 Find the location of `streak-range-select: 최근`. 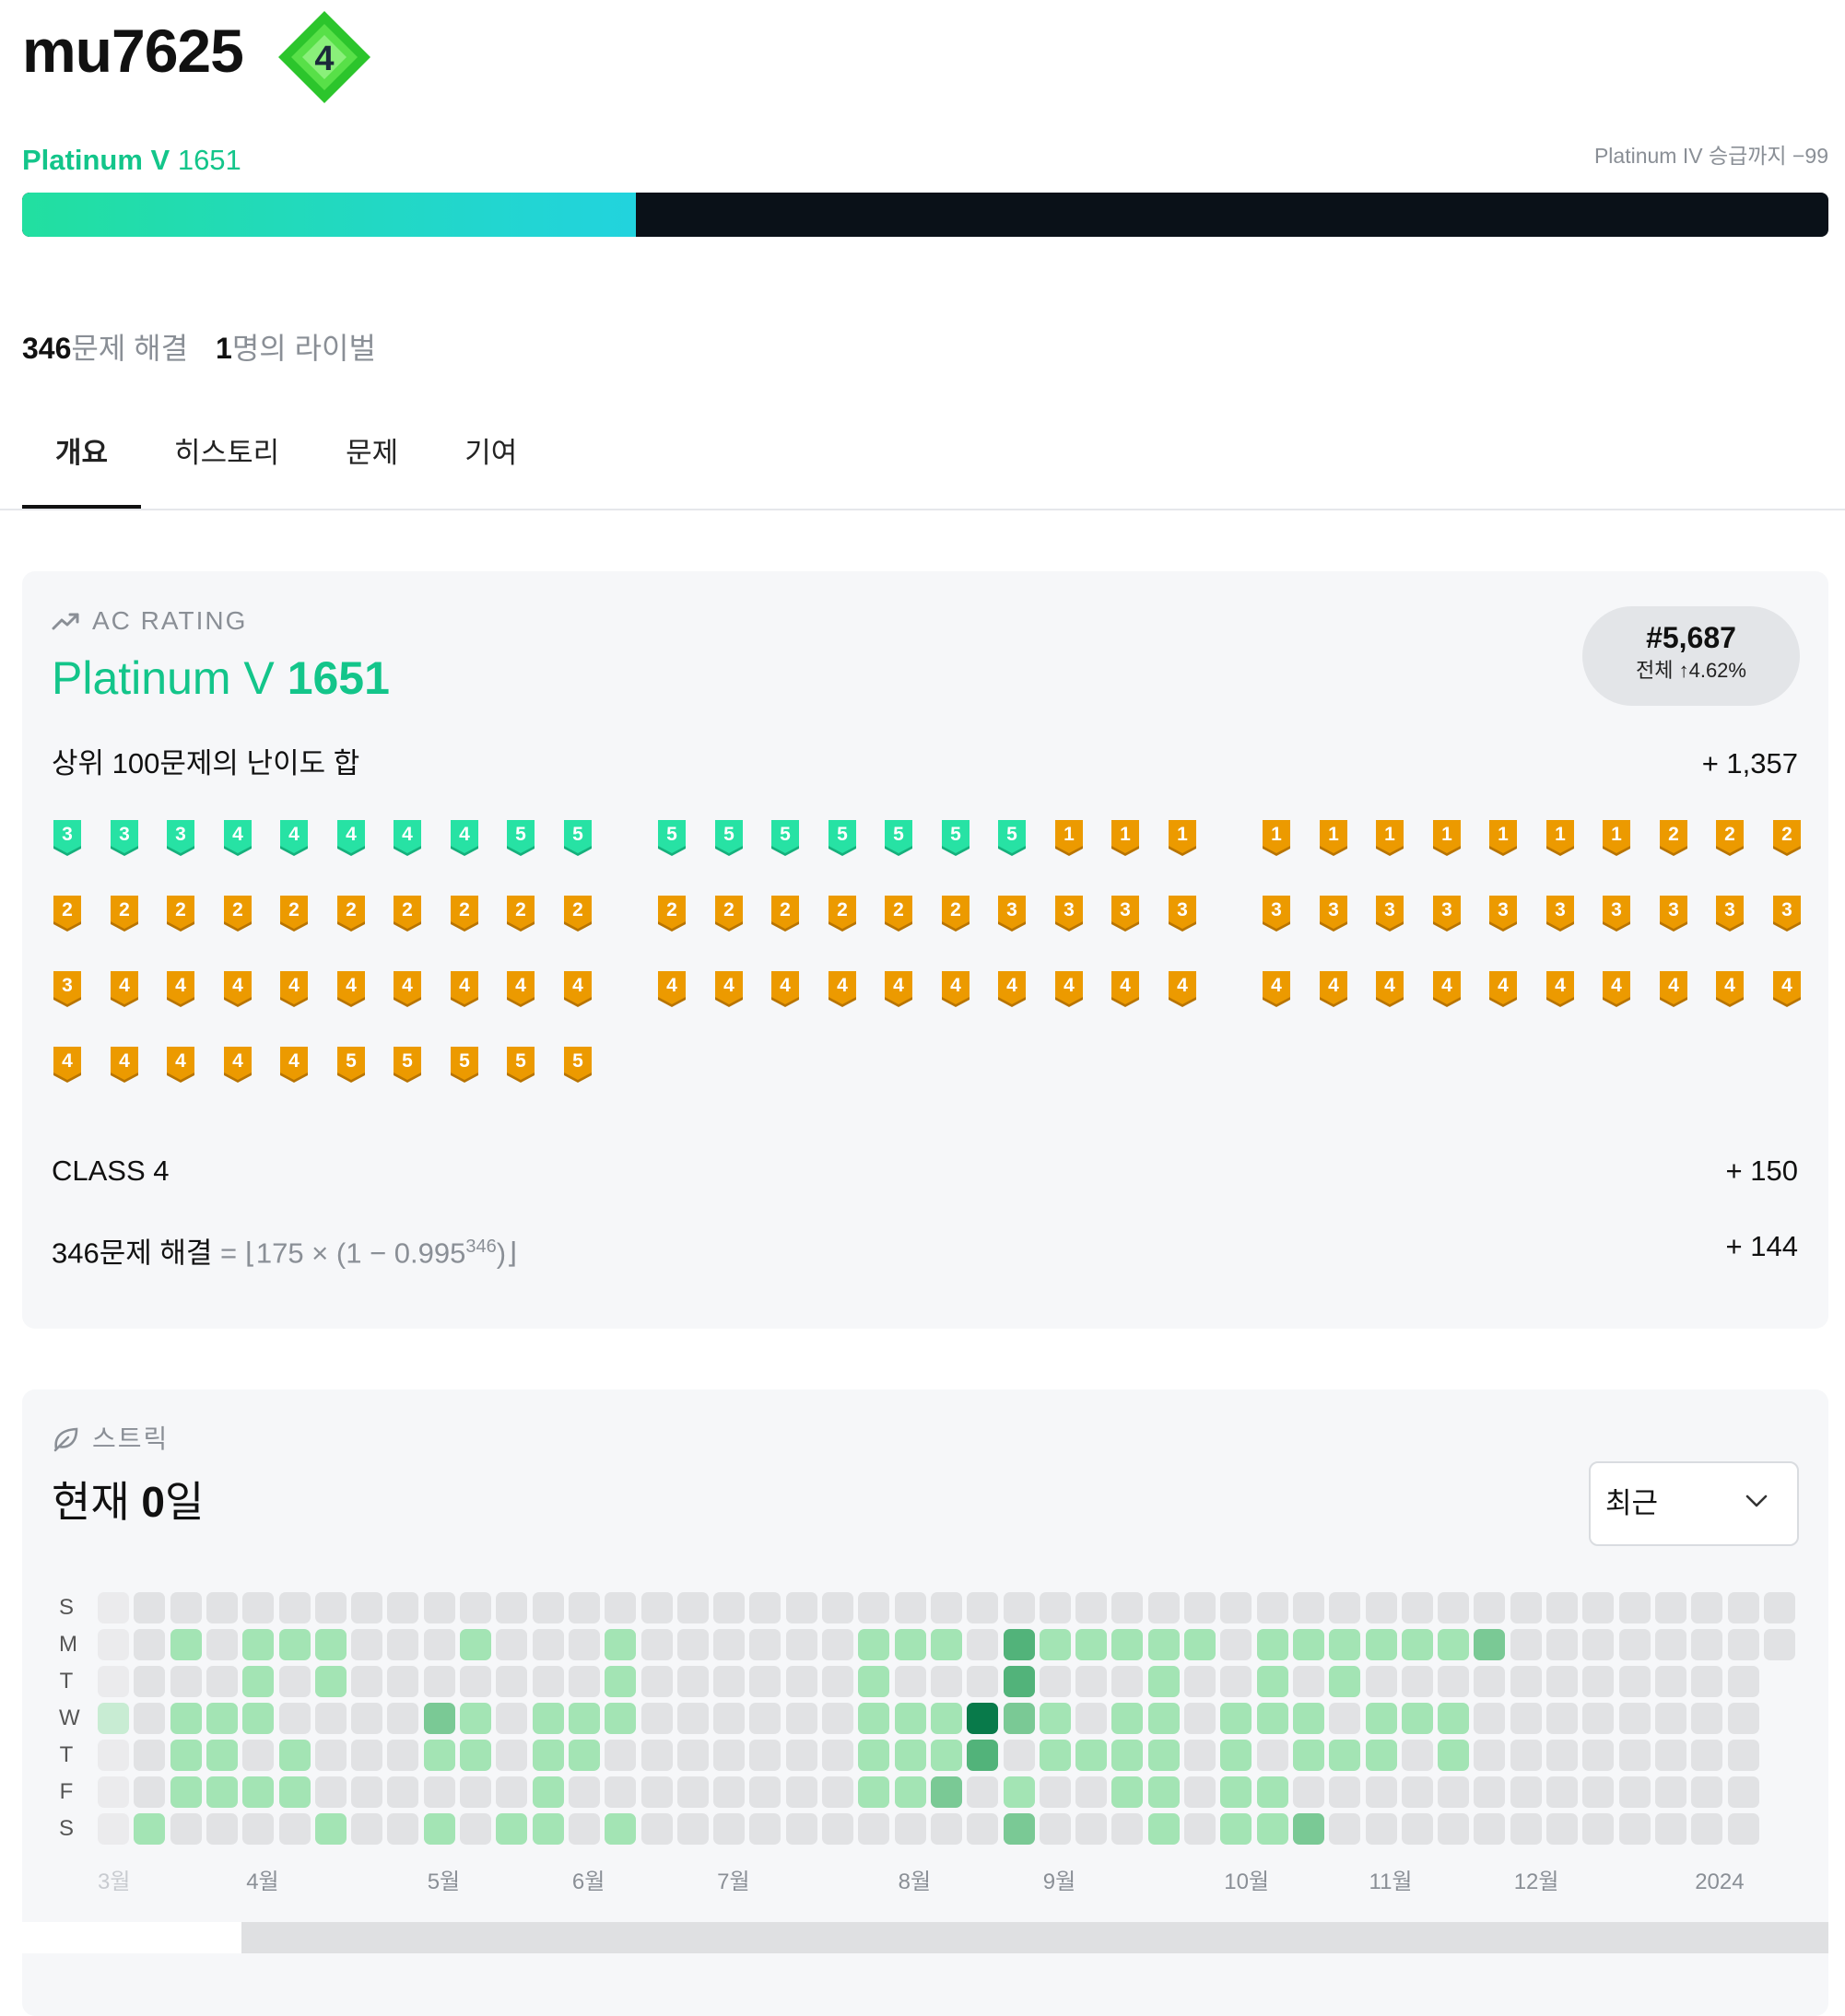

streak-range-select: 최근 is located at coordinates (1694, 1503).